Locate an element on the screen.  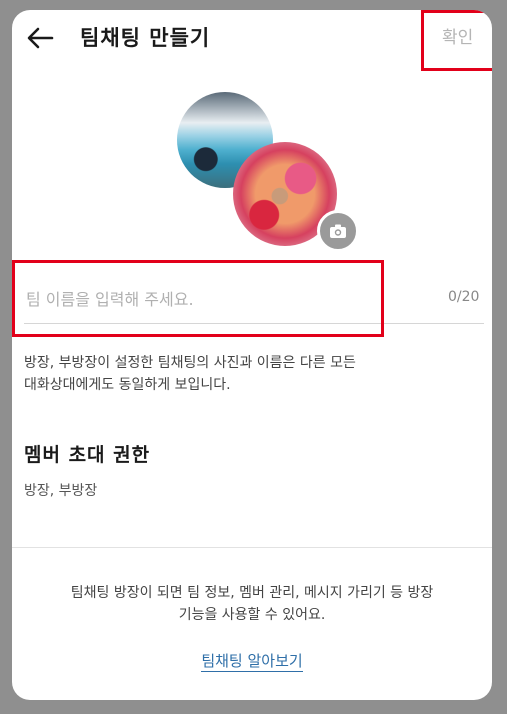
notice-line-1: 방장, 부방장이 설정한 팀채팅의 사진과 이름은 다른 모든 is located at coordinates (190, 363).